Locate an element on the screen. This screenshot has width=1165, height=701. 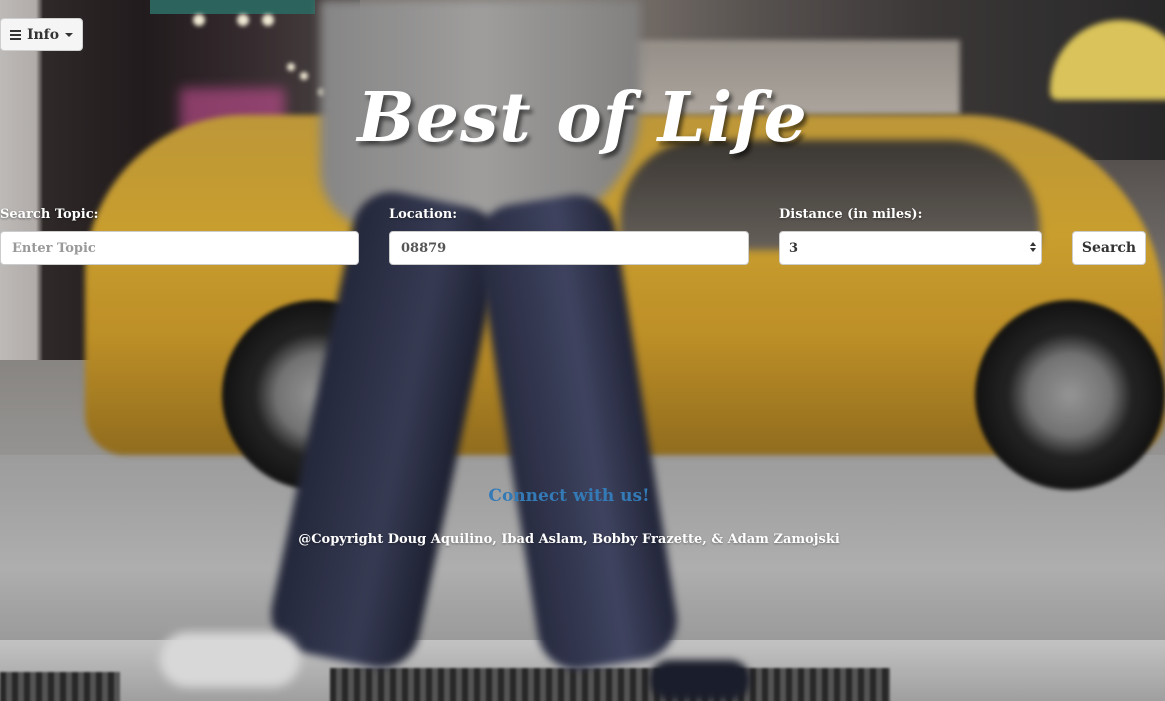
info-menu-label: Info is located at coordinates (43, 34).